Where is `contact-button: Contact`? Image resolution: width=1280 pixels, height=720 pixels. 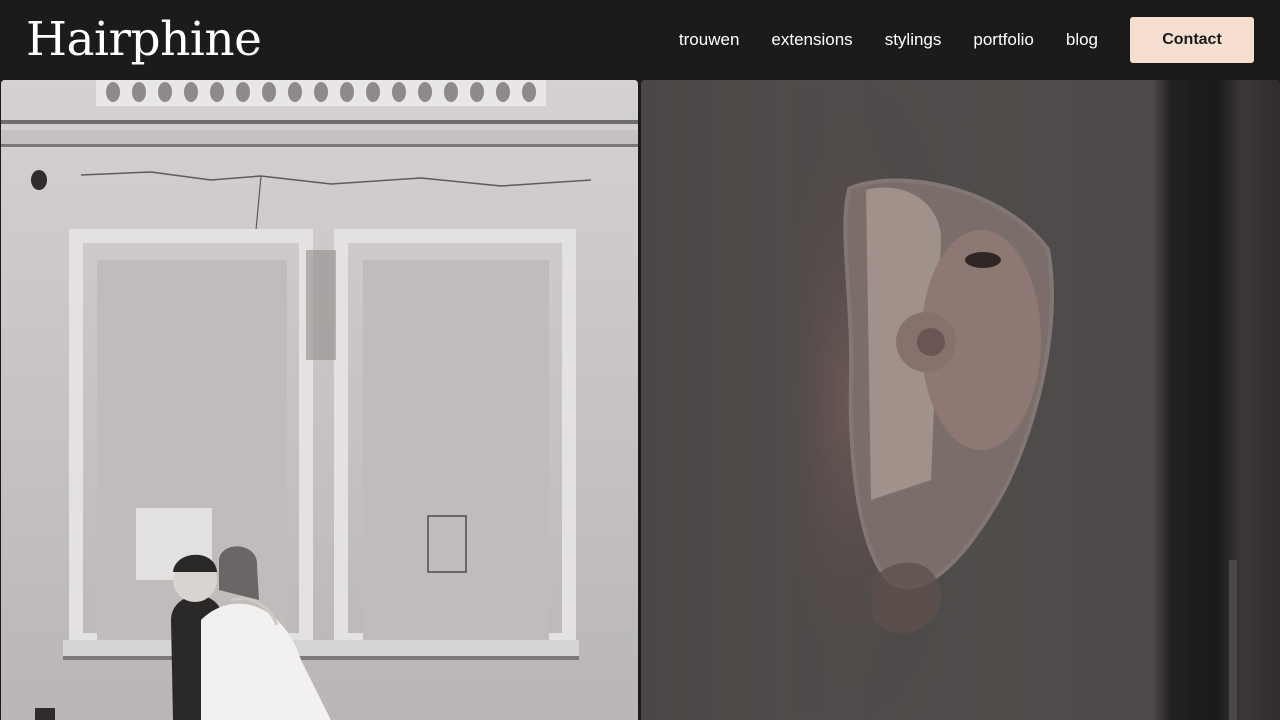
contact-button: Contact is located at coordinates (1192, 40).